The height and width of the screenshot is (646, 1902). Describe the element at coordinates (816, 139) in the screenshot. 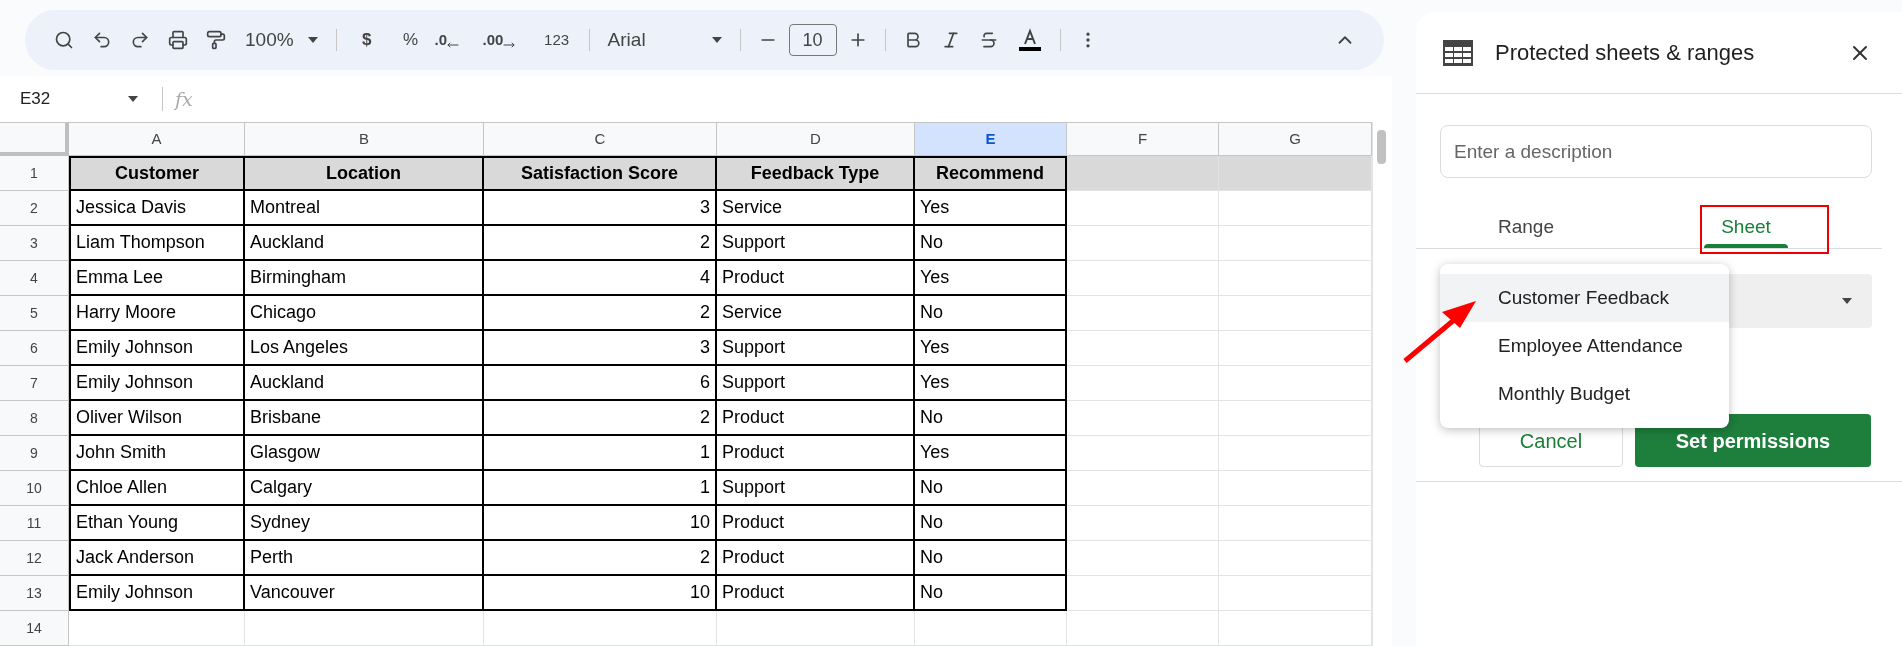

I see `column-header: D` at that location.